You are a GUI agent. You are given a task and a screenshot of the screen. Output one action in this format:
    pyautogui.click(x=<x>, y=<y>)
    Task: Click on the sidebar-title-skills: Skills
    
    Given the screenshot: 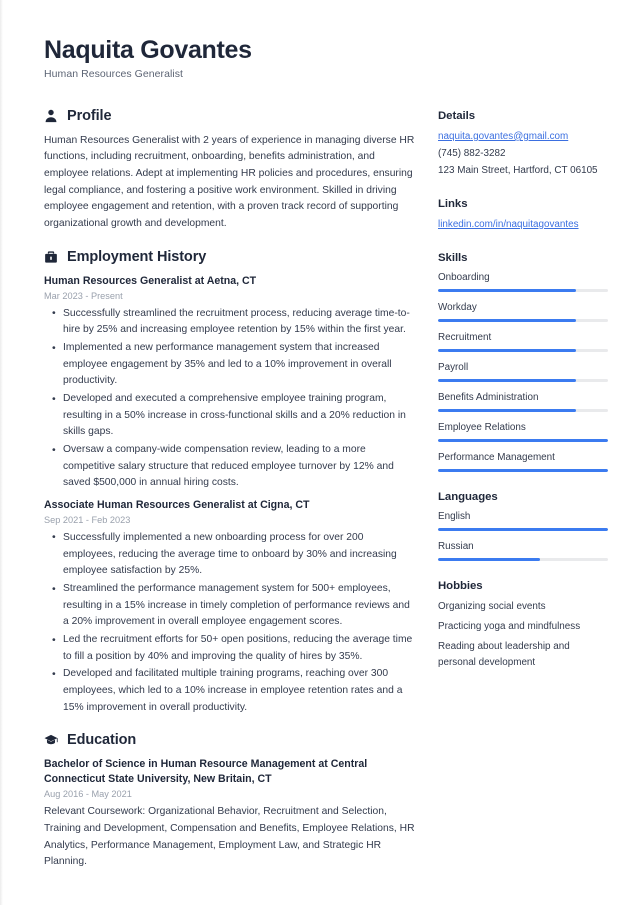 What is the action you would take?
    pyautogui.click(x=453, y=257)
    